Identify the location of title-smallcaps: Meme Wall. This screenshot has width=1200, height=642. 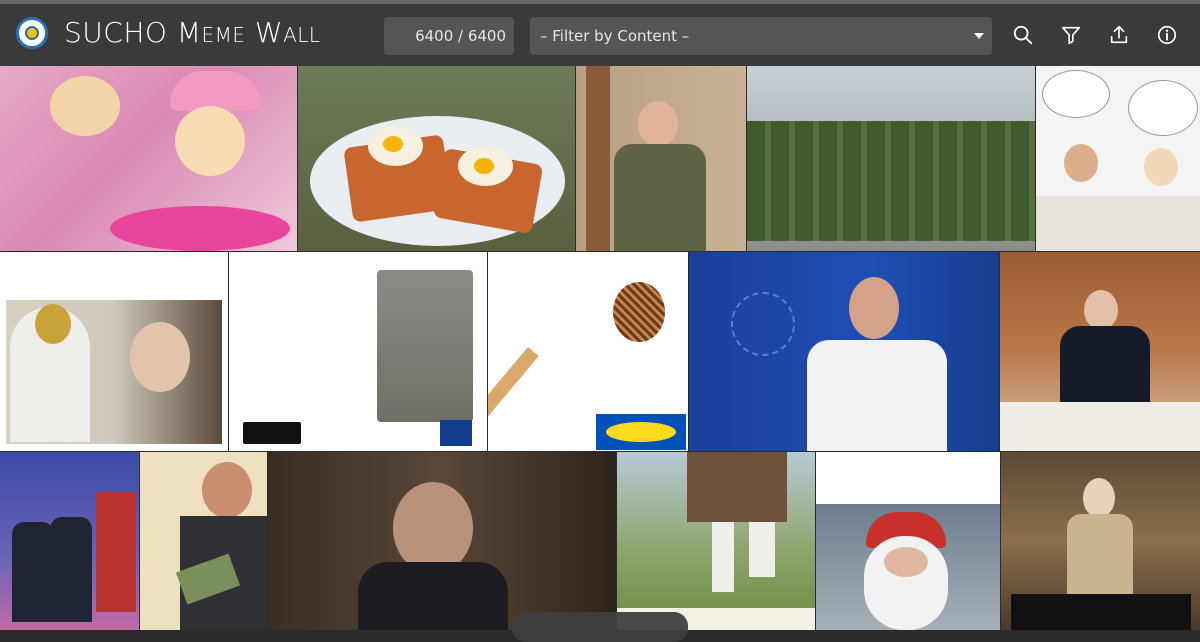
(248, 32).